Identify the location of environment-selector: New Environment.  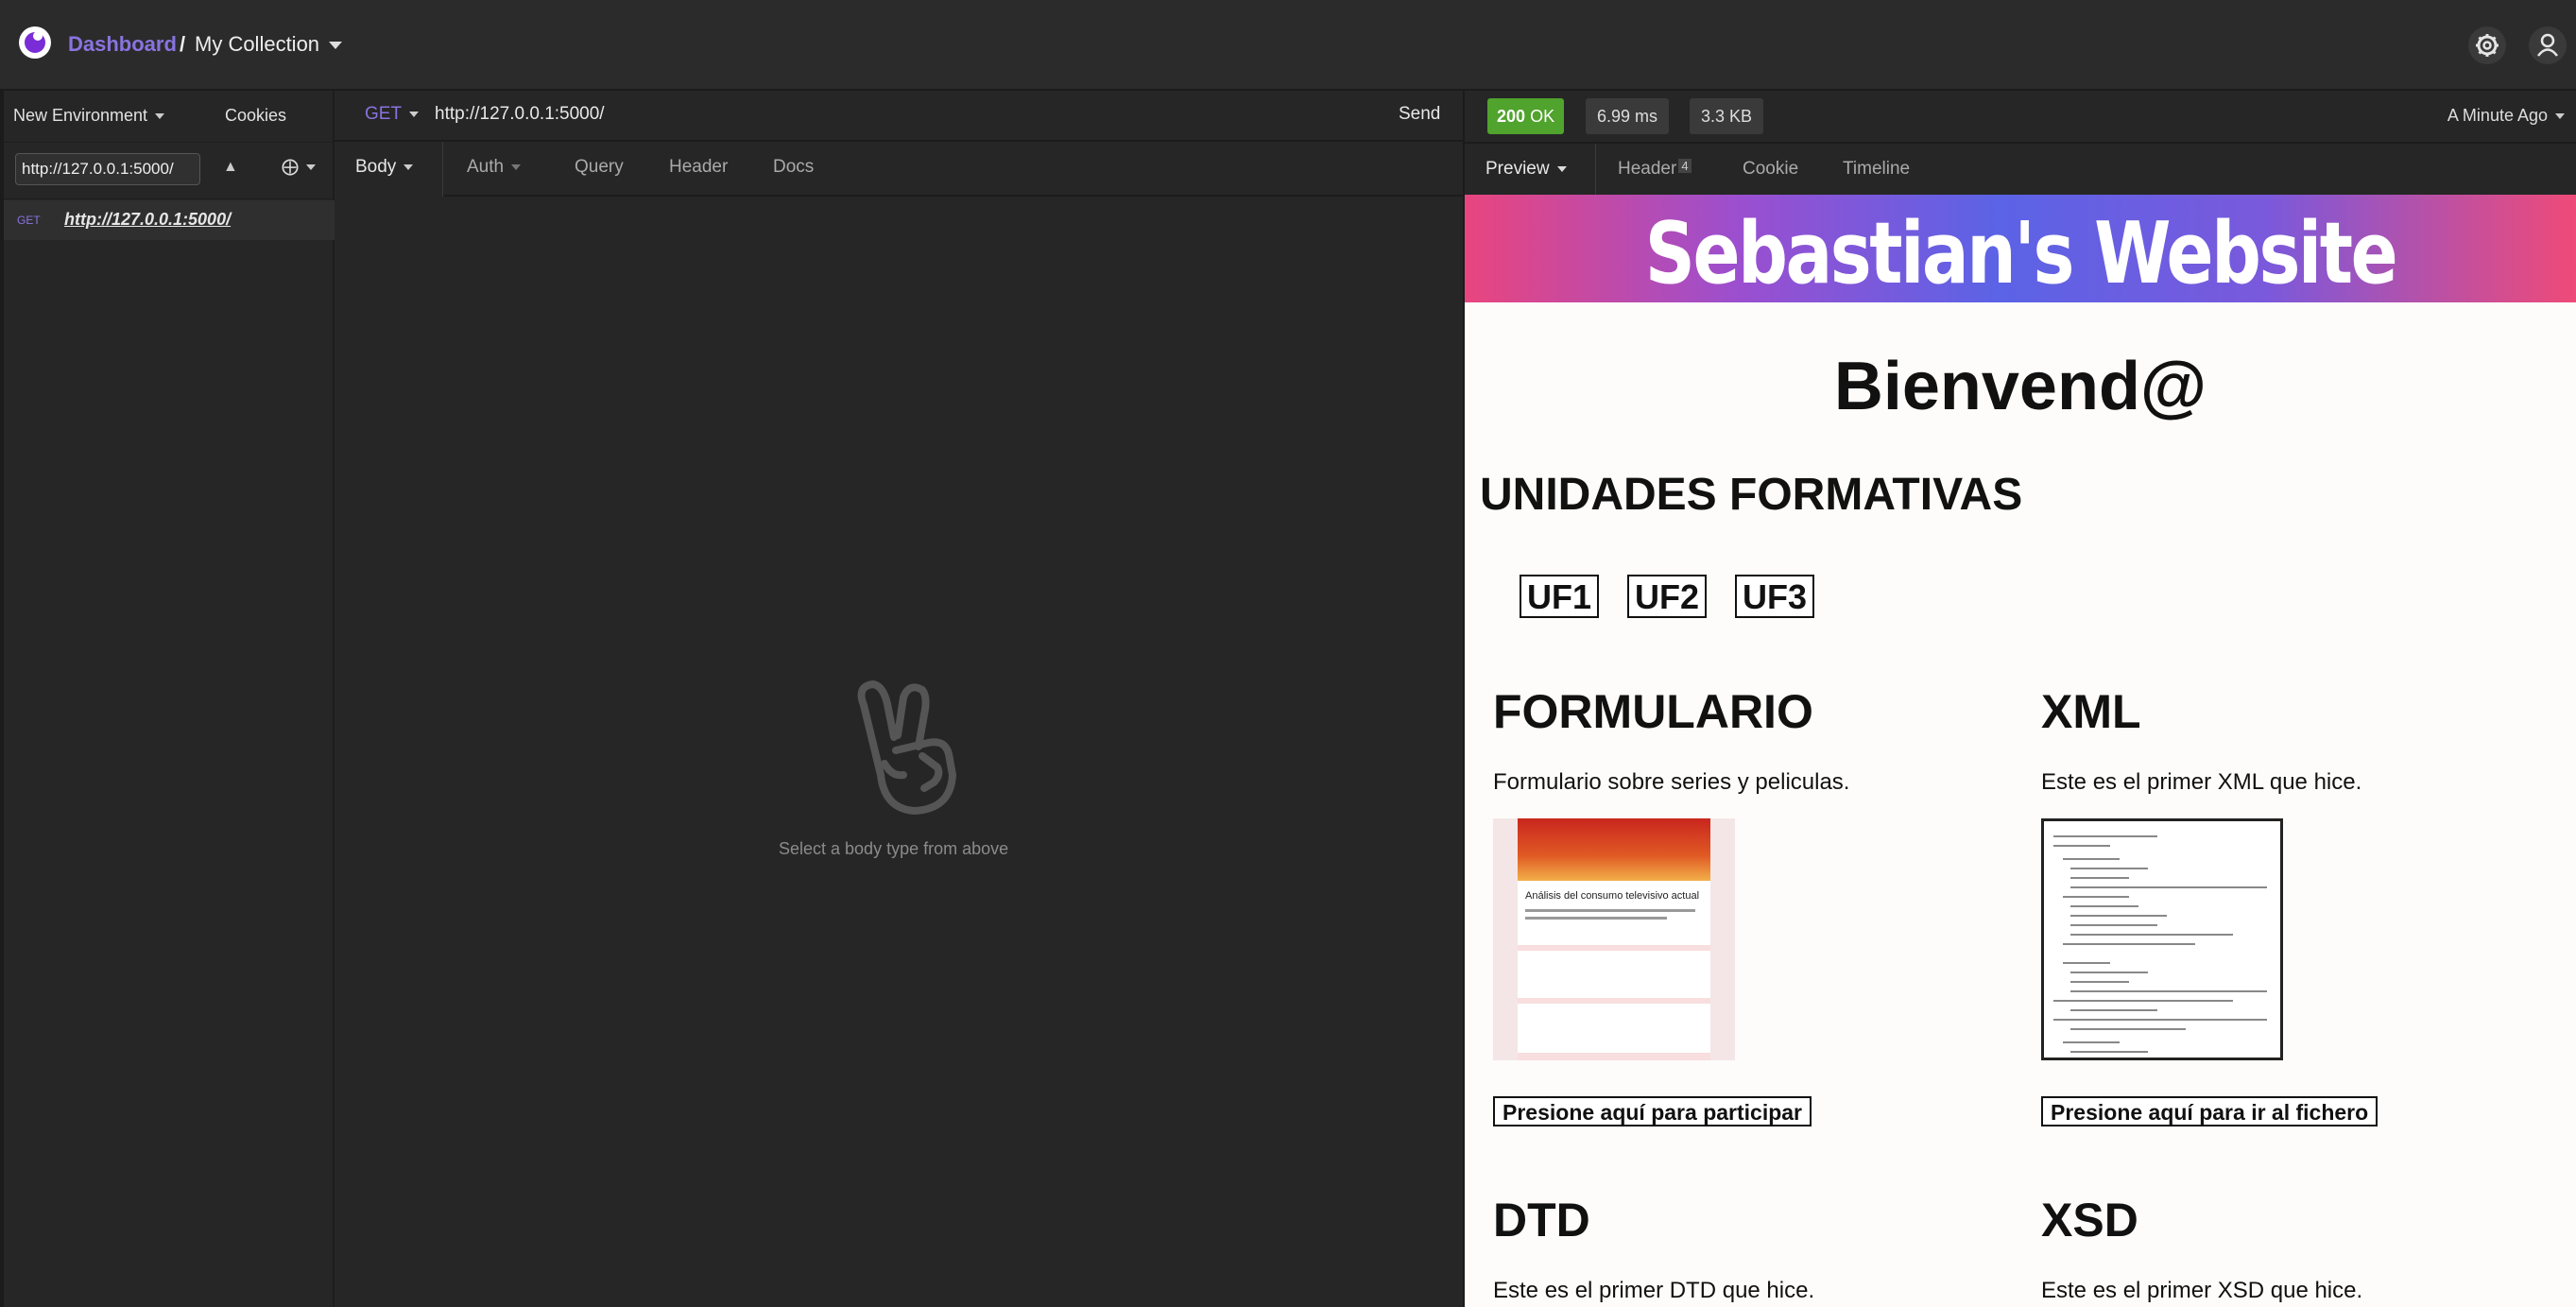
(89, 116).